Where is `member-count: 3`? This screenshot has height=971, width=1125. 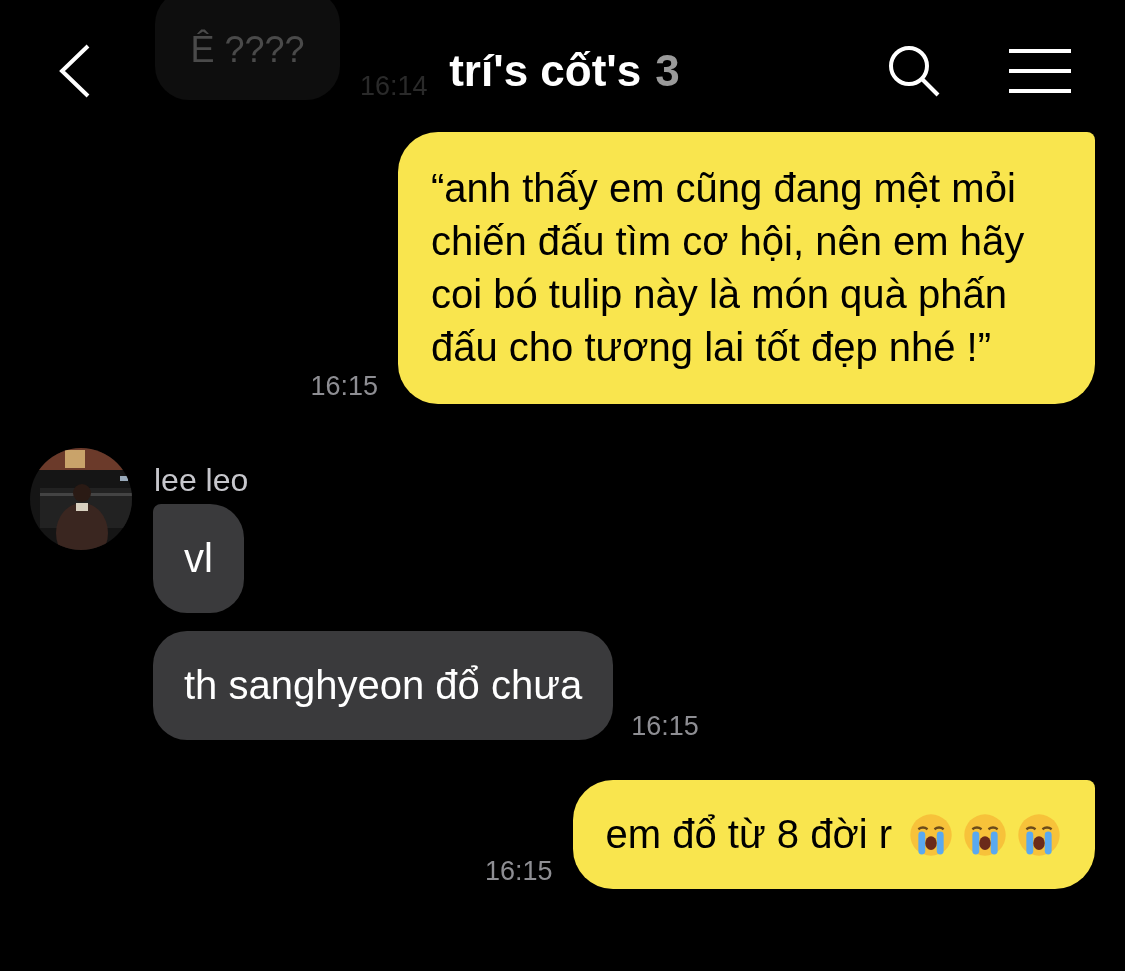 member-count: 3 is located at coordinates (667, 71).